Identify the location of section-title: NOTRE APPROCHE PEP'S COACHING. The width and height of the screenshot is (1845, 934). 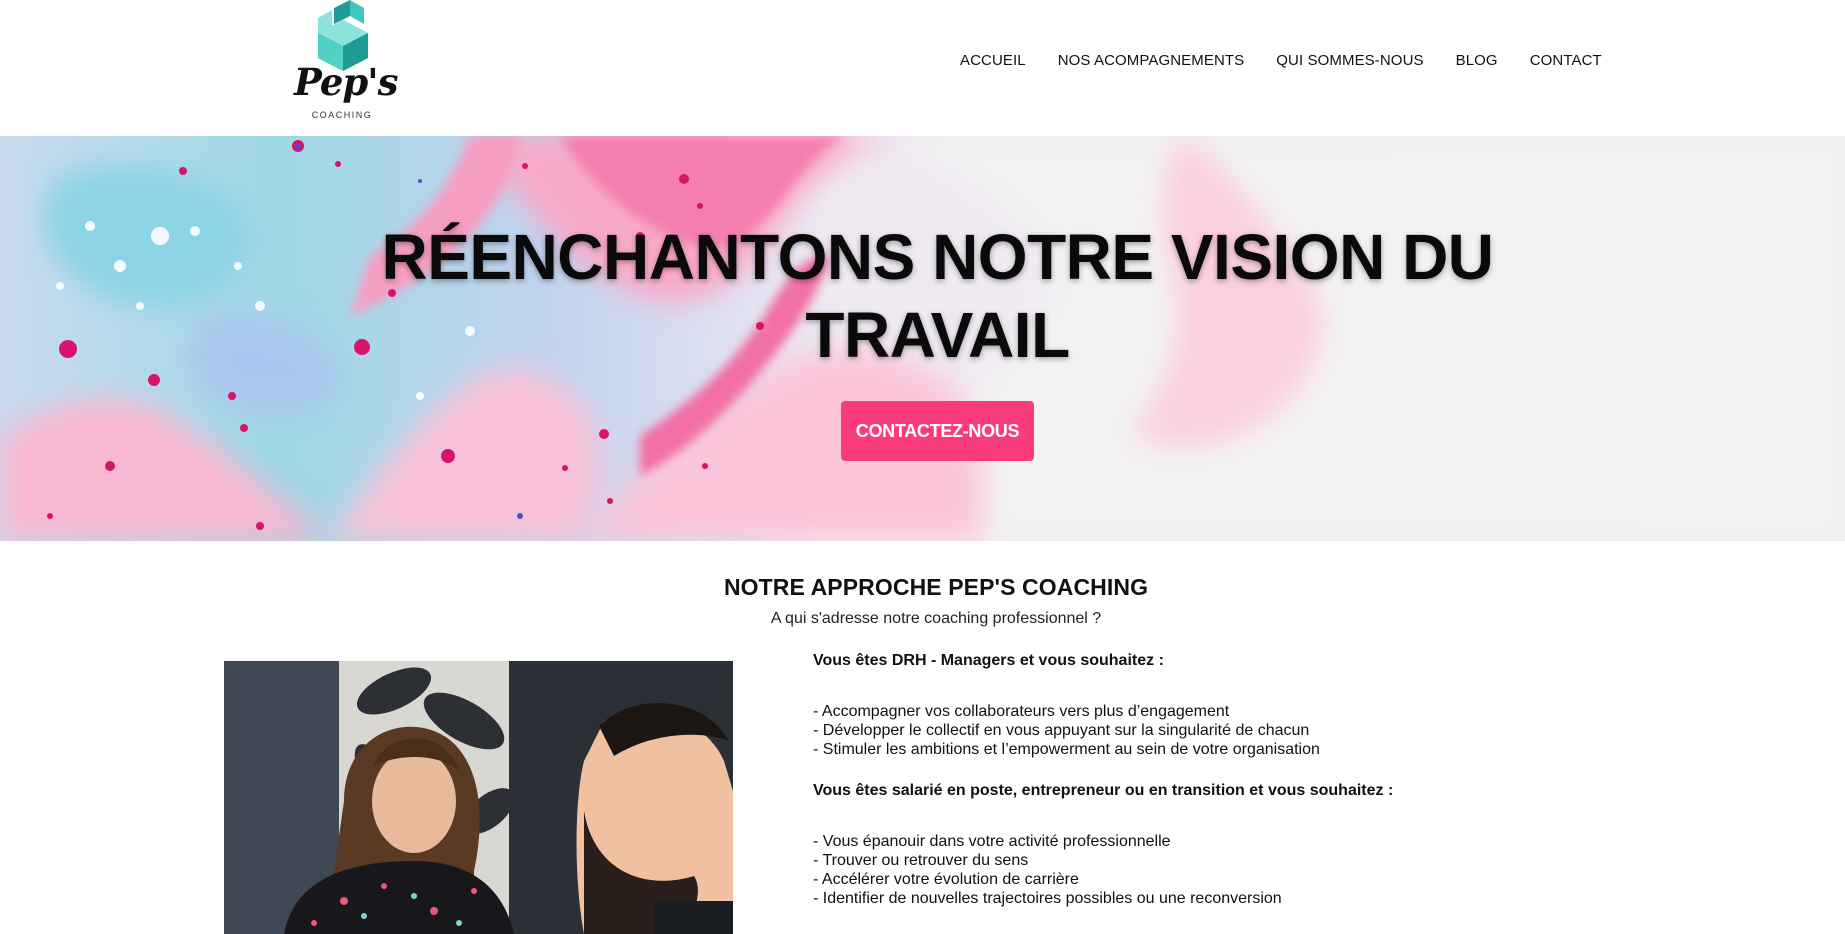
(936, 587).